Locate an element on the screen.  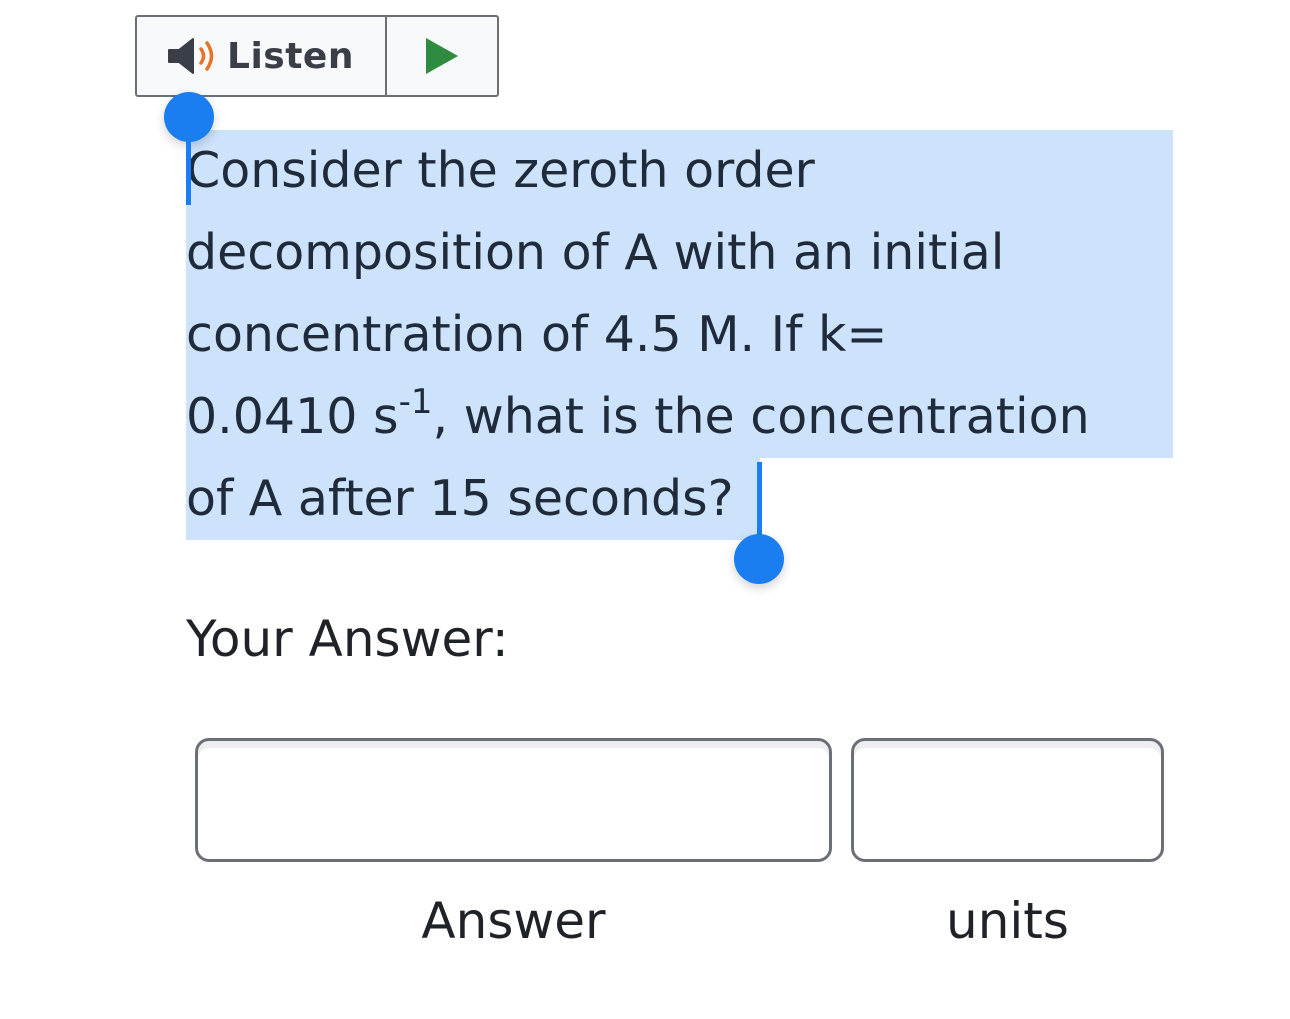
play-button is located at coordinates (442, 56).